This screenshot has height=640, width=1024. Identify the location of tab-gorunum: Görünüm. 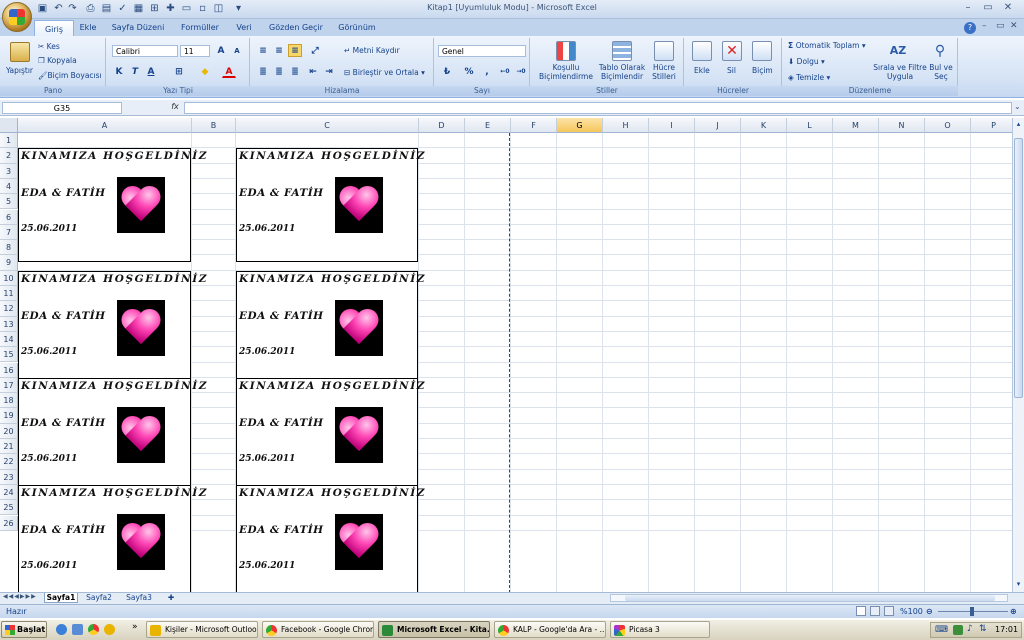
(357, 27).